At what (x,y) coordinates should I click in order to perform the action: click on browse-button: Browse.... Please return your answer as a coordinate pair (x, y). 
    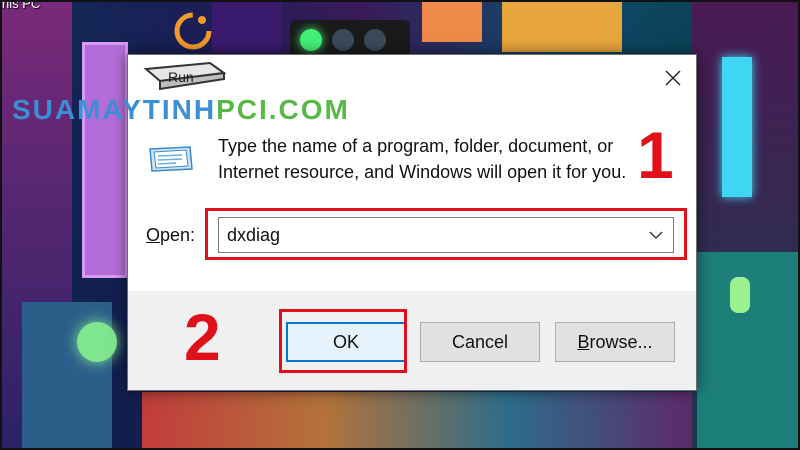
    Looking at the image, I should click on (615, 342).